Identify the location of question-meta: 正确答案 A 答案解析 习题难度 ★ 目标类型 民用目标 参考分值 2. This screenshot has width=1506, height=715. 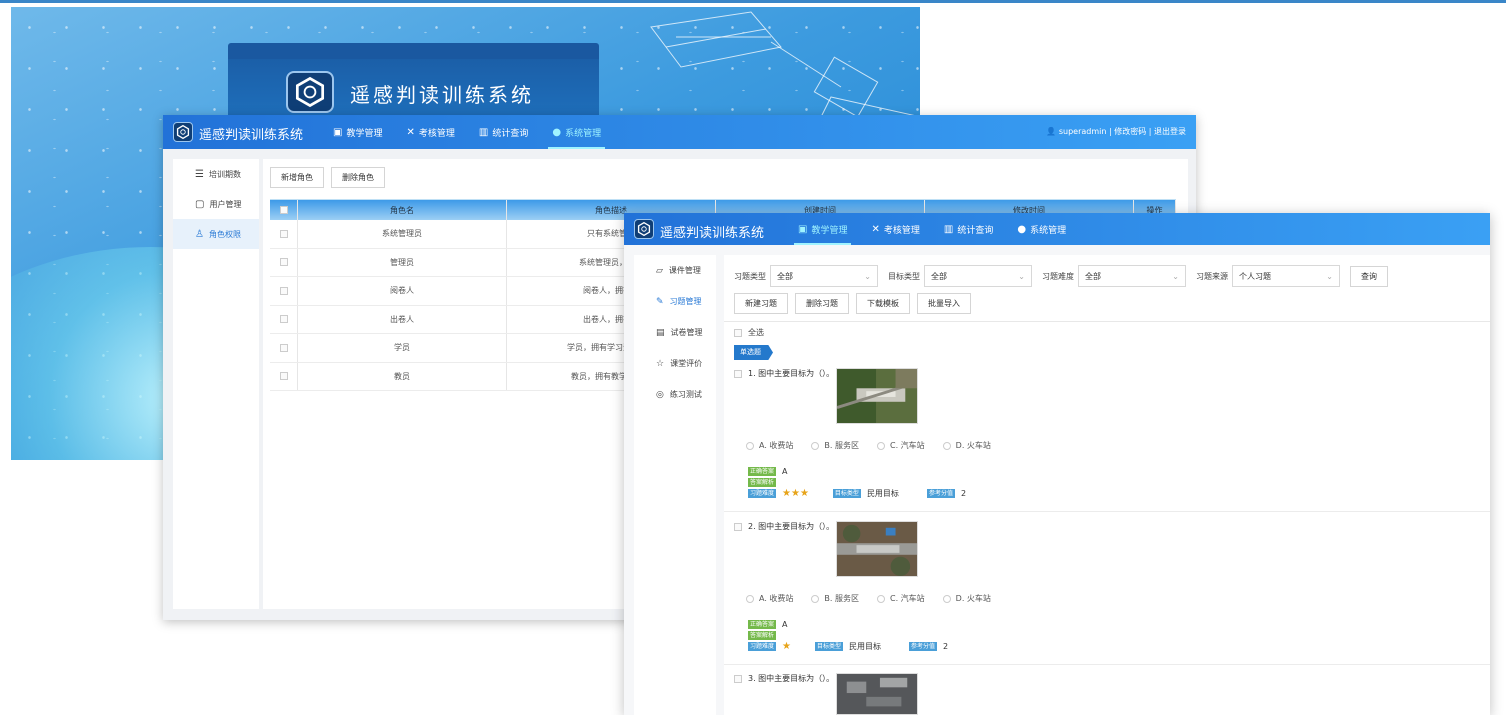
(855, 635).